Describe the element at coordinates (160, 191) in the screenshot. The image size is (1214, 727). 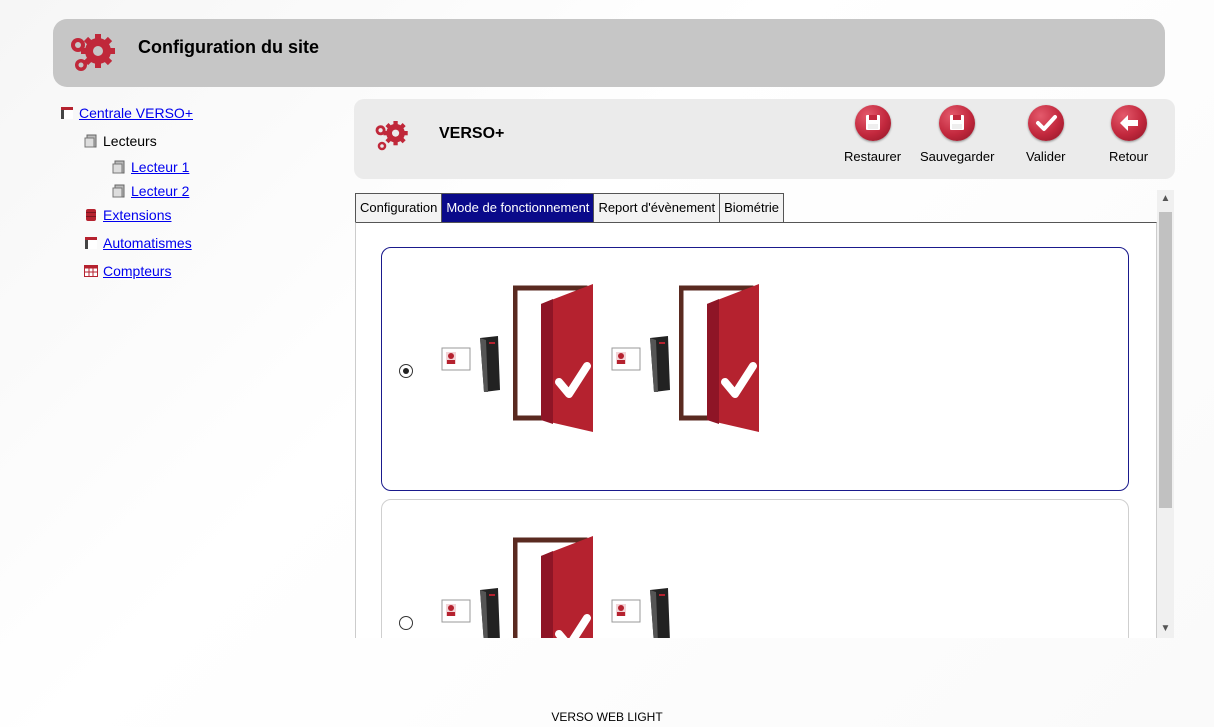
I see `tree-link-lecteur-2: Lecteur 2` at that location.